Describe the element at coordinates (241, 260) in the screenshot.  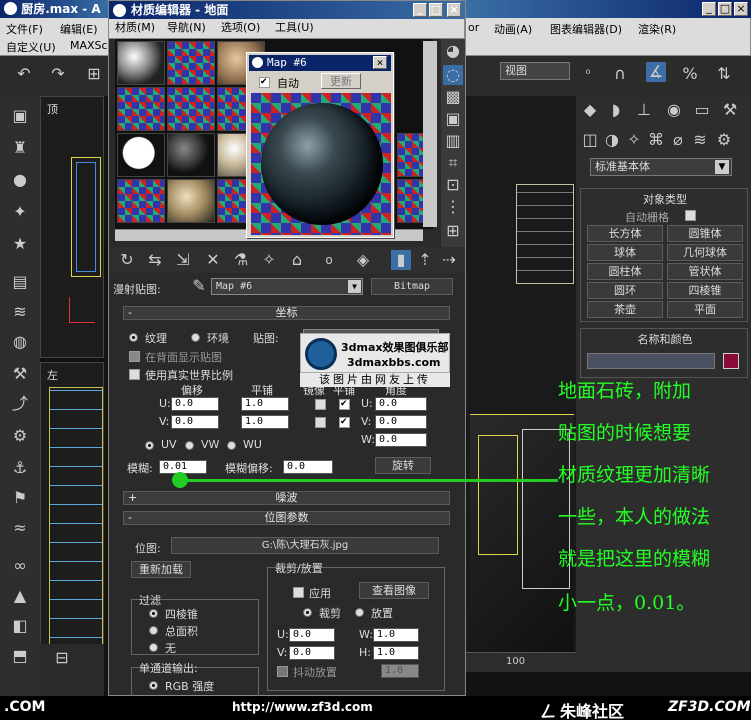
I see `copy-material-icon: ⚗` at that location.